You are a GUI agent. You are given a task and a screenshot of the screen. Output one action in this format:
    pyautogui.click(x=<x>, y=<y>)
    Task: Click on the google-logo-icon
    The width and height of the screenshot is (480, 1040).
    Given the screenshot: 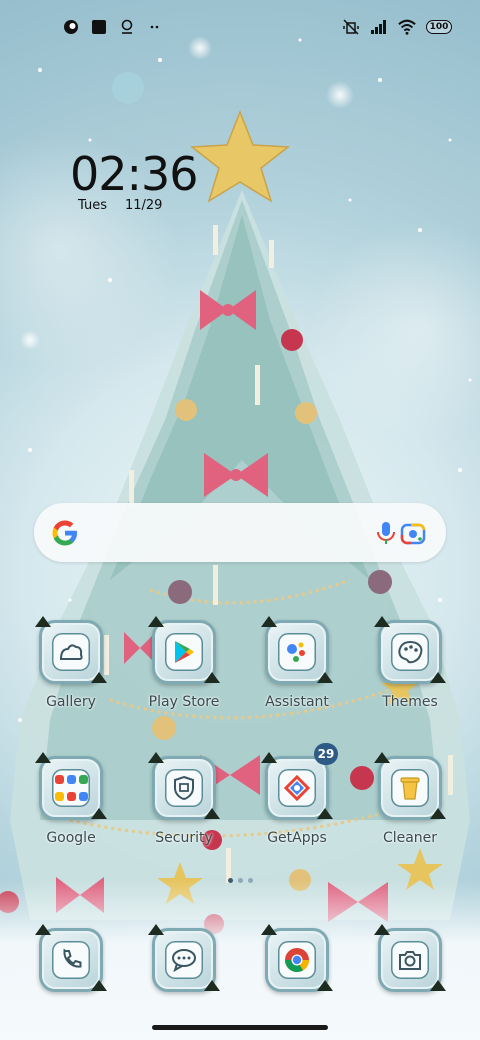 What is the action you would take?
    pyautogui.click(x=64, y=533)
    